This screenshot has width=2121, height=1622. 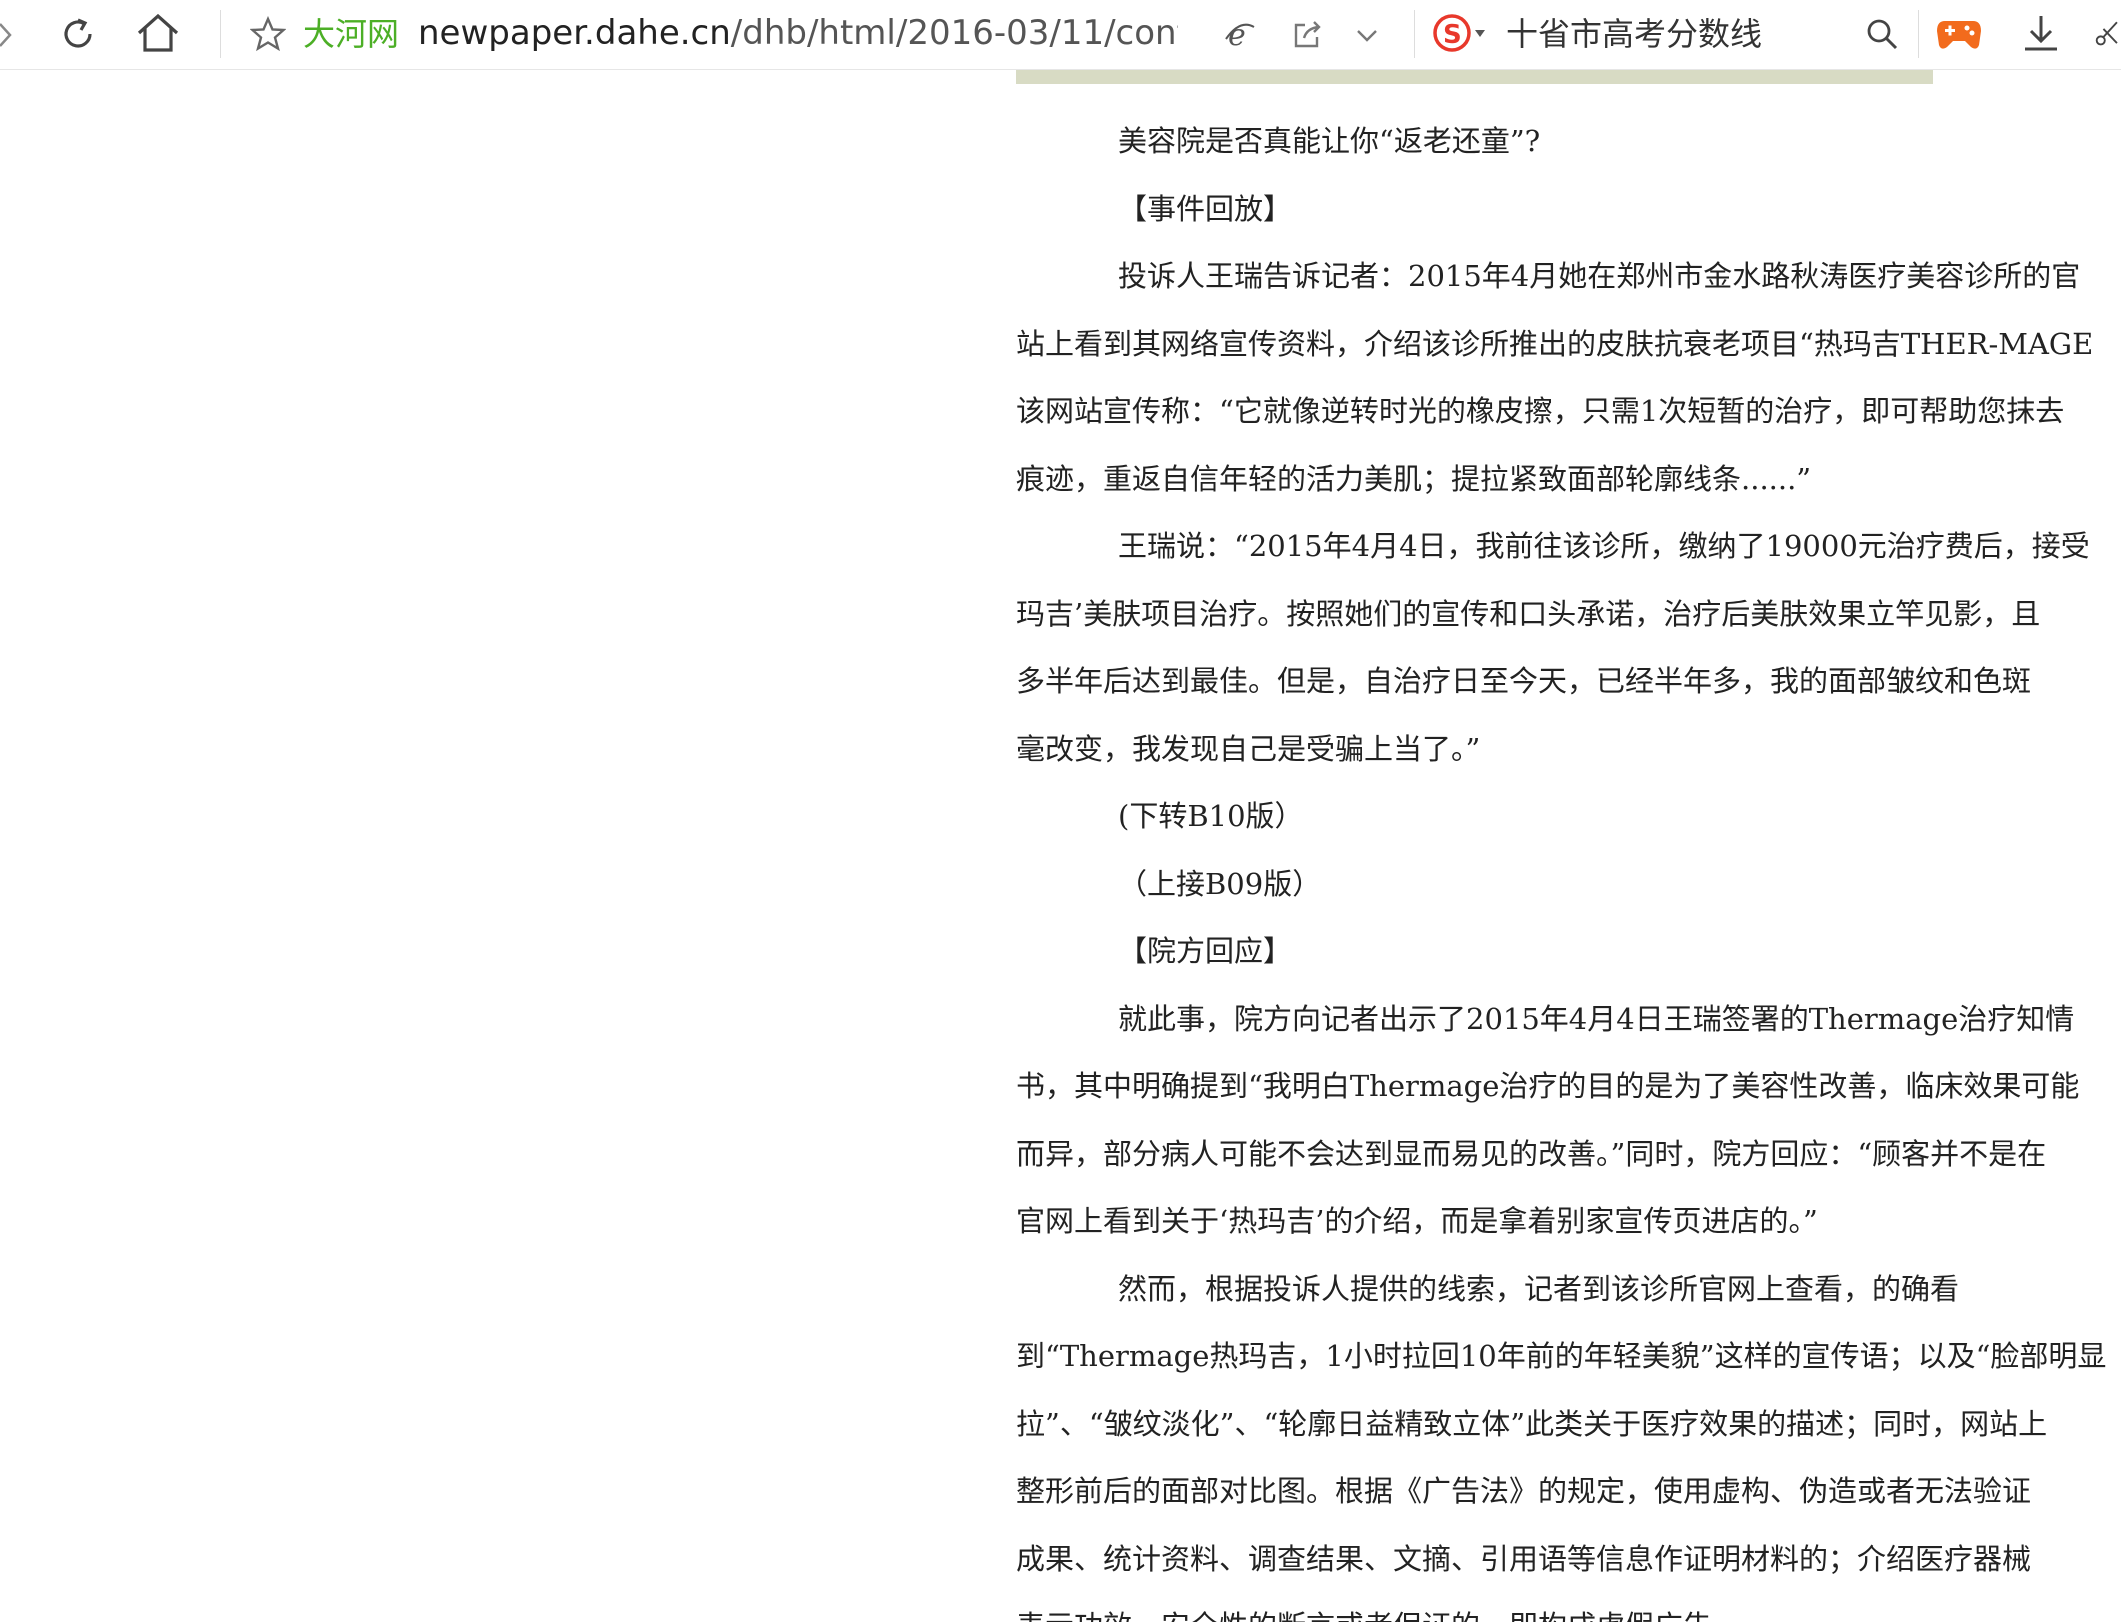 I want to click on article-line: 官网上看到关于‘热玛吉’的介绍，而是拿着别家宣传页进店的。”, so click(x=1417, y=1221).